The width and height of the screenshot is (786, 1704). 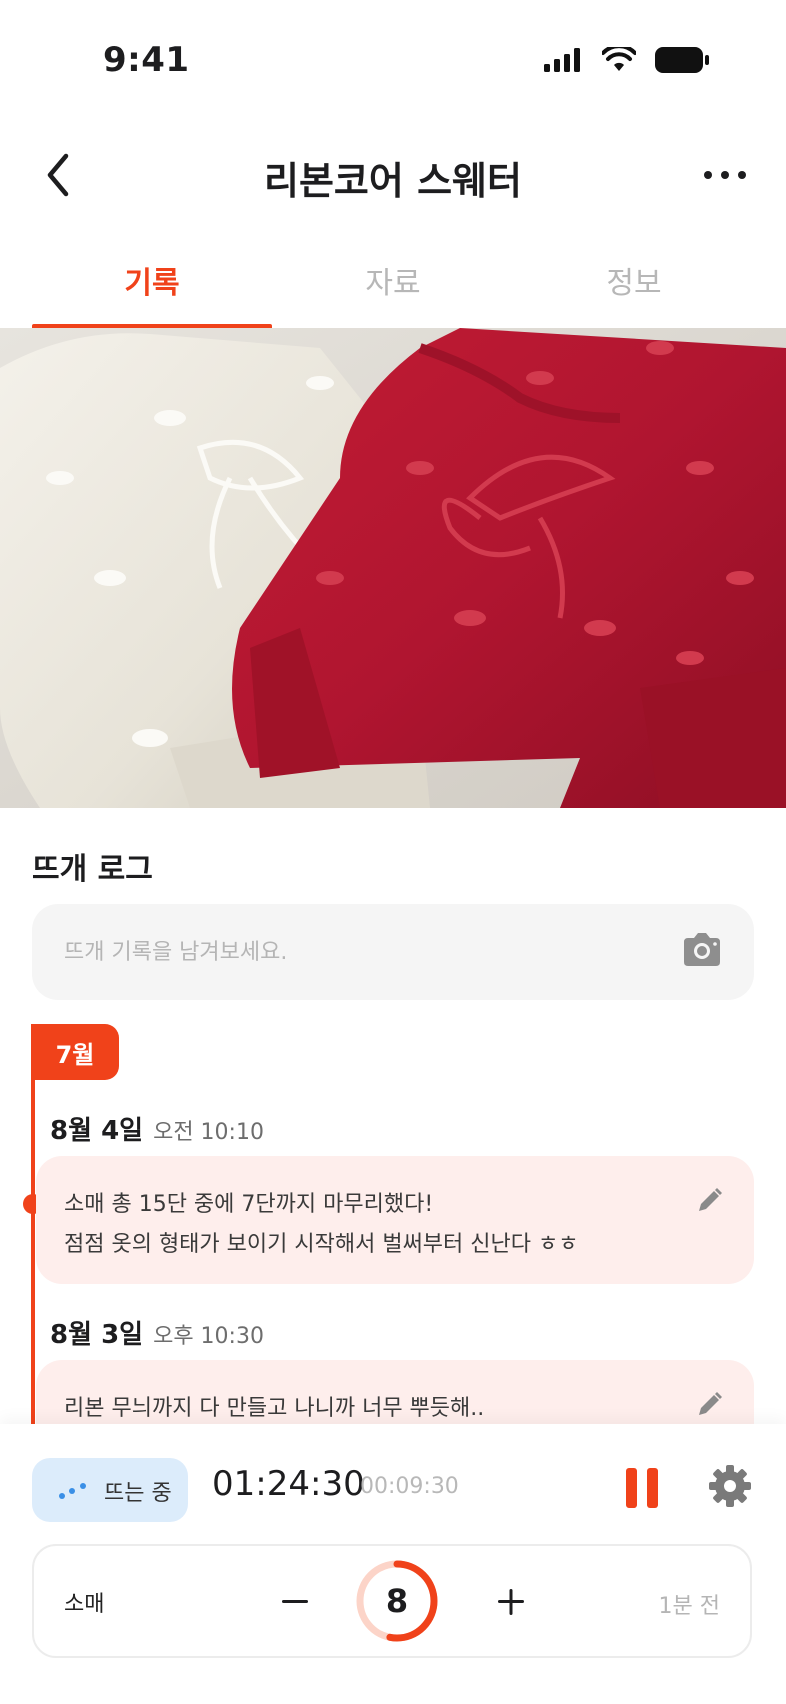 I want to click on log-input: 뜨개 기록을 남겨보세요., so click(x=393, y=952).